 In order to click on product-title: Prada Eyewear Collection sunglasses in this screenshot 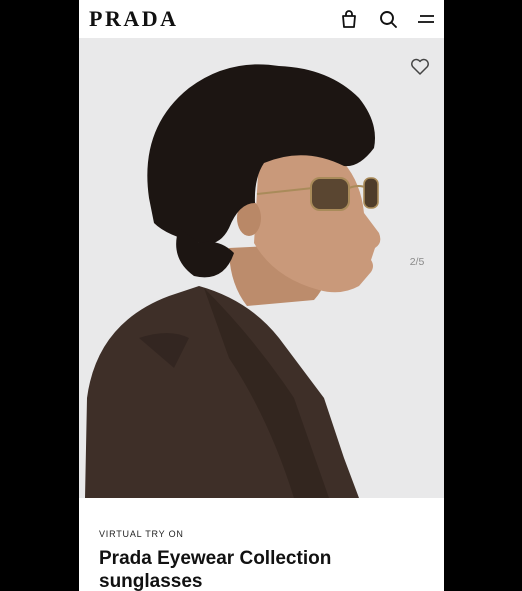, I will do `click(215, 569)`.